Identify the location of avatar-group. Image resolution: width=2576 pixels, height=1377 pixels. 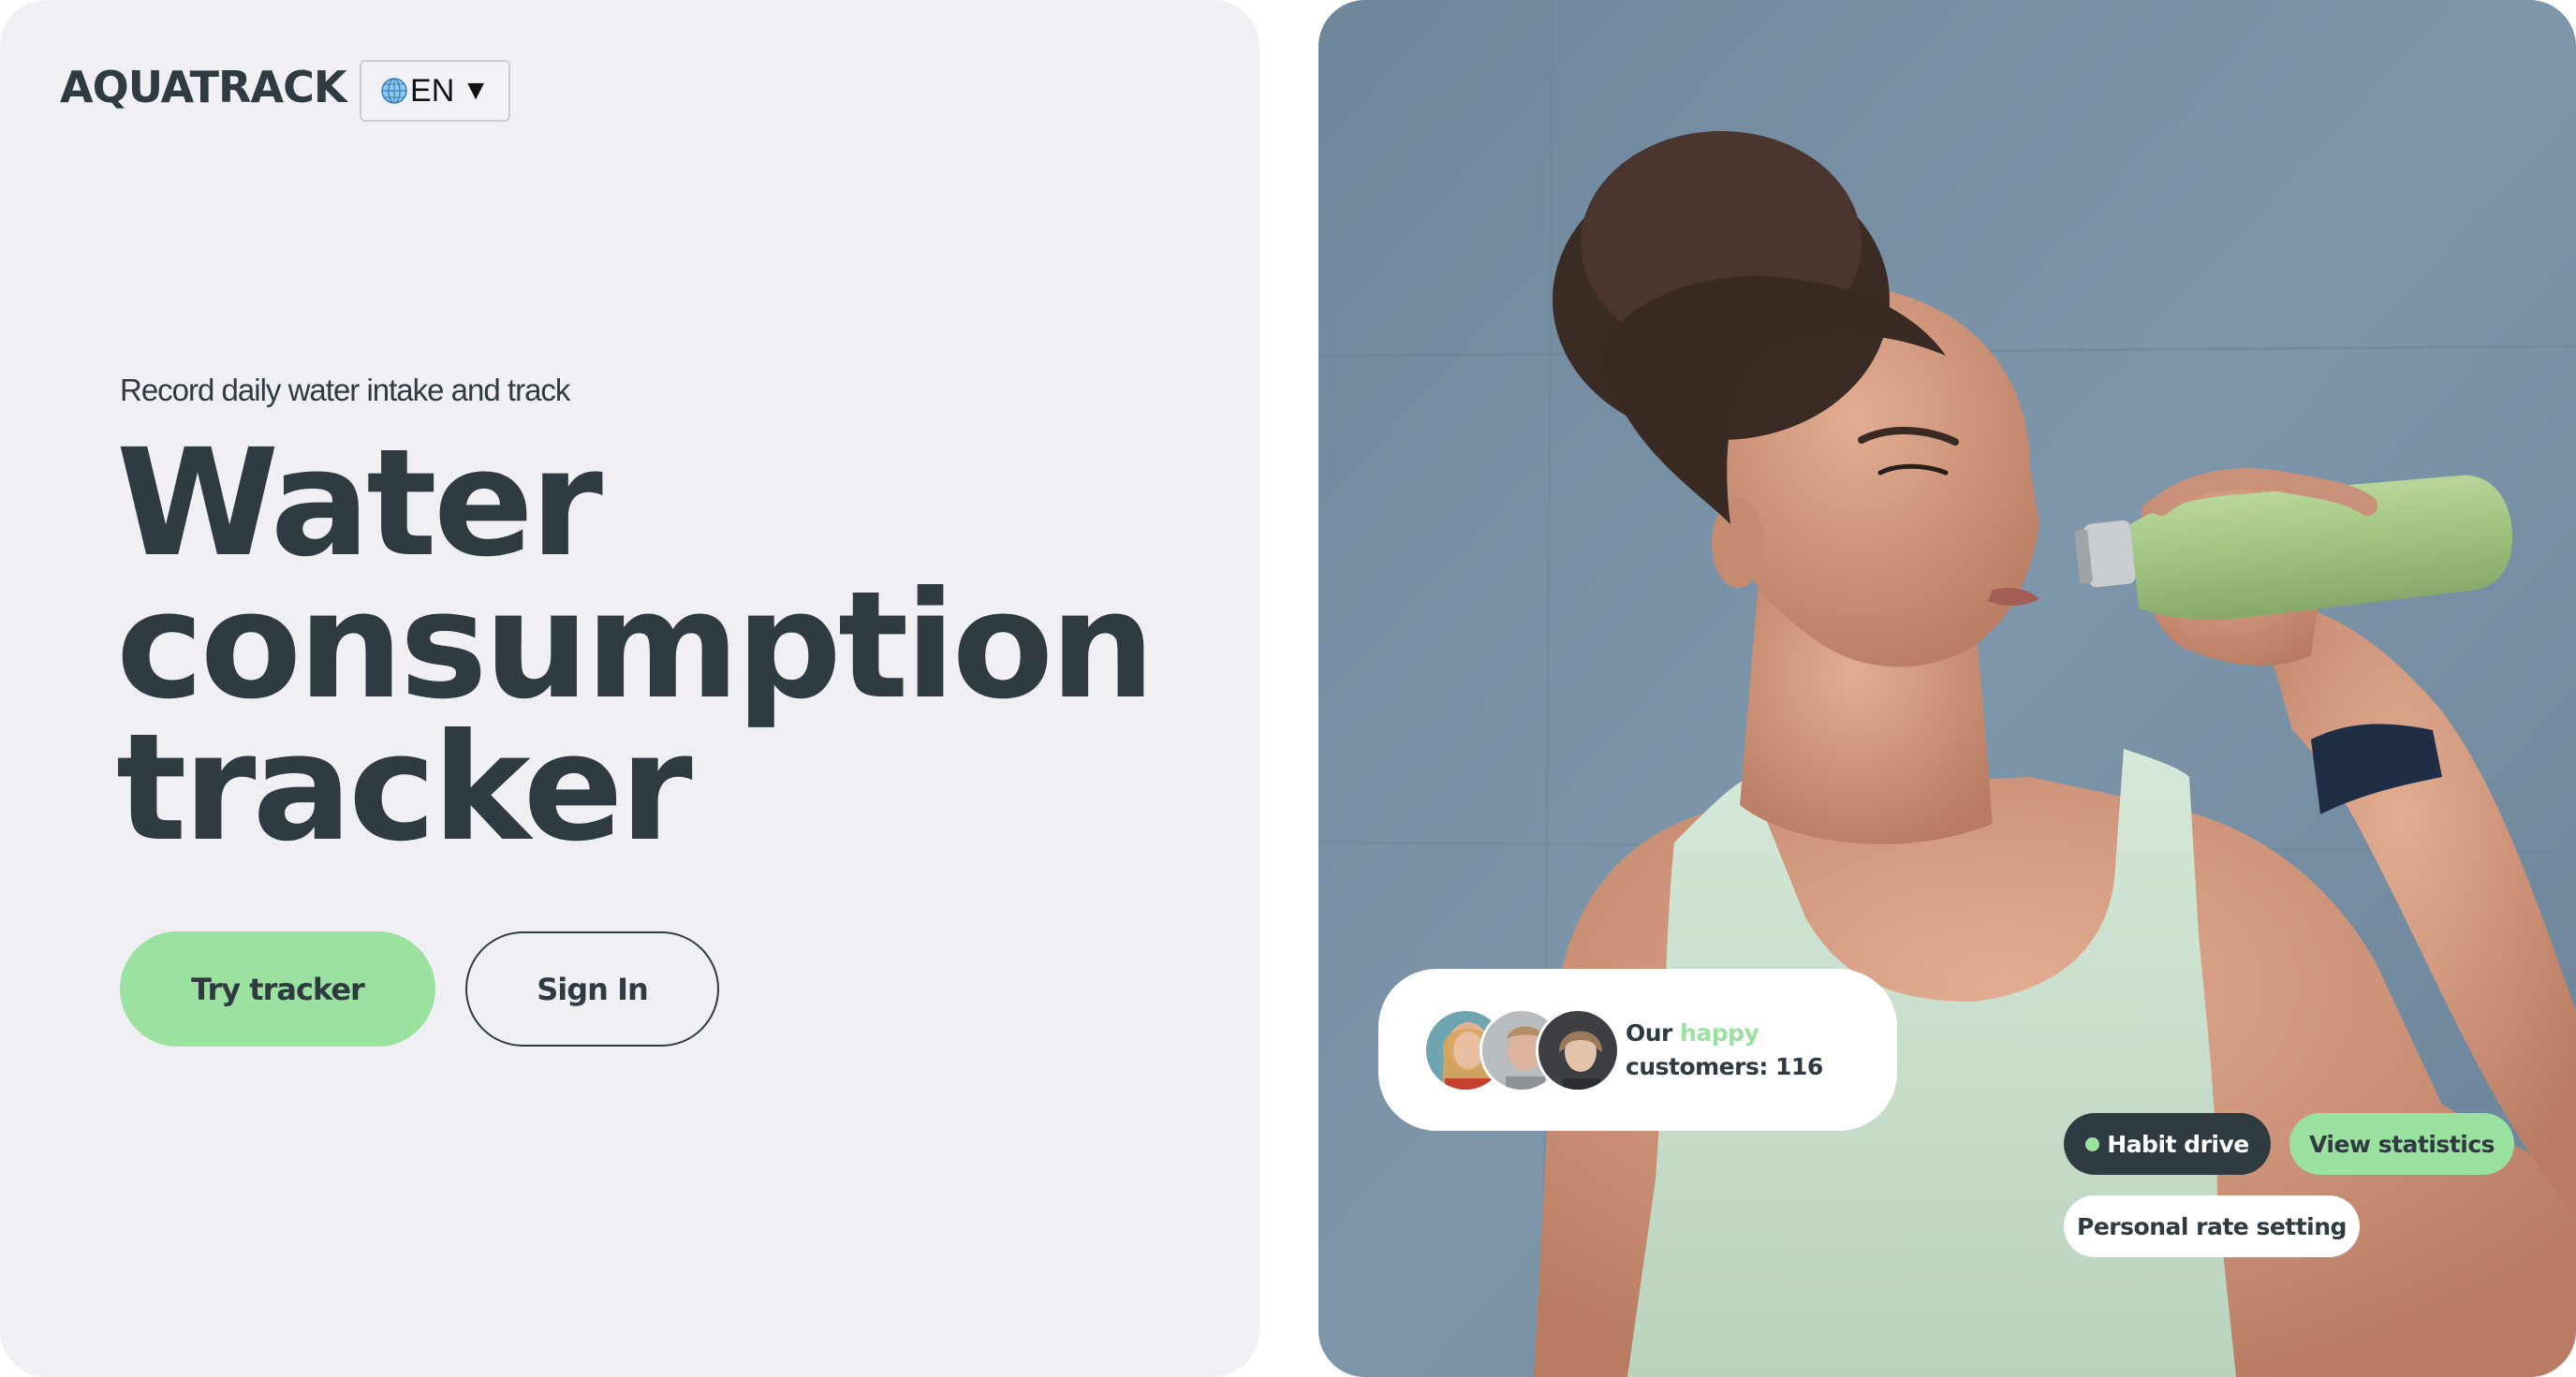
(1522, 1049).